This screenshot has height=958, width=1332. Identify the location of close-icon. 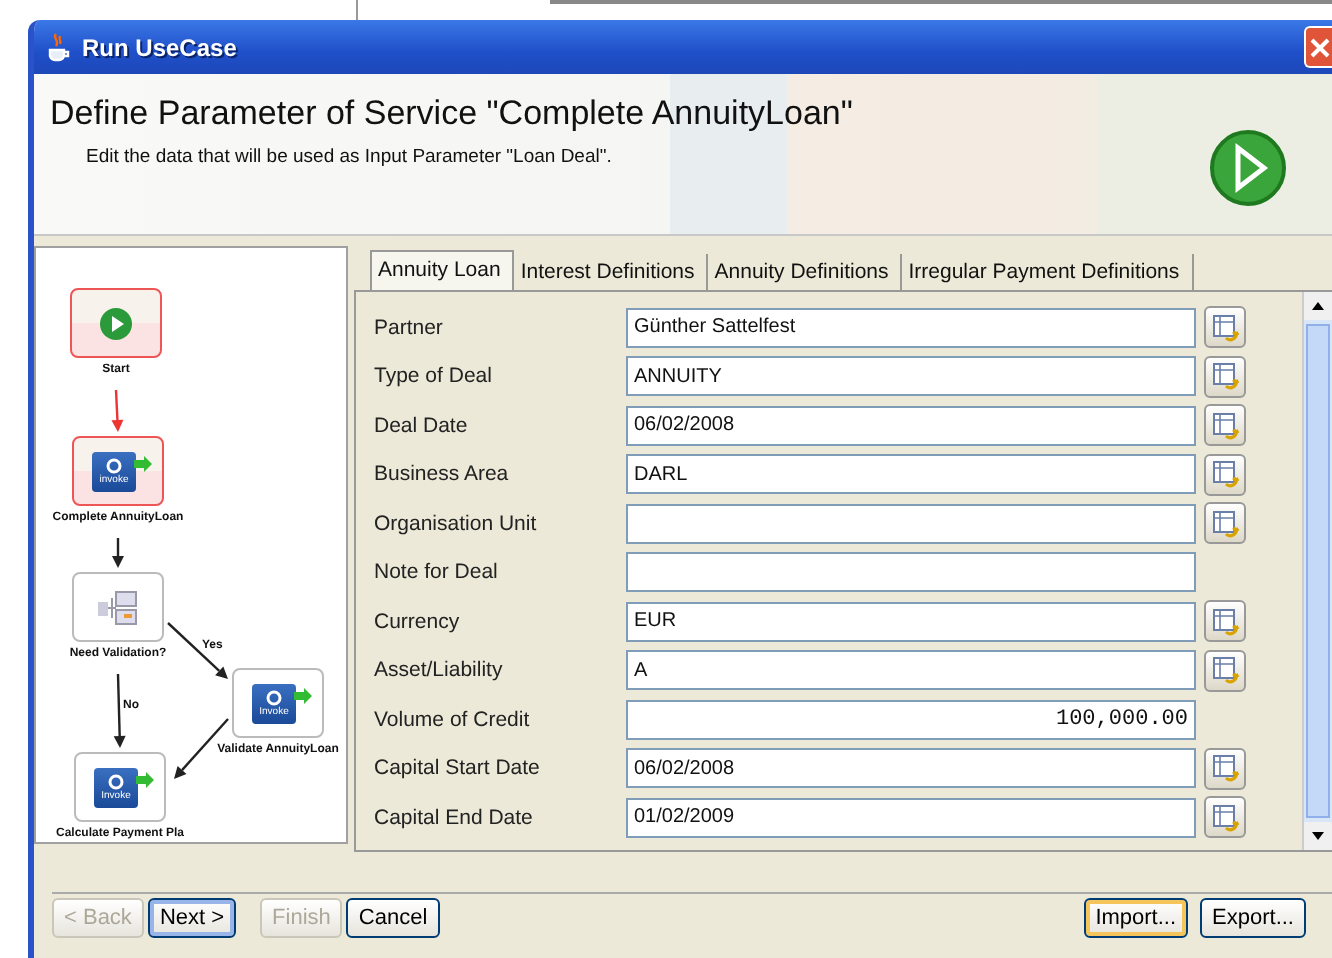
(1320, 47).